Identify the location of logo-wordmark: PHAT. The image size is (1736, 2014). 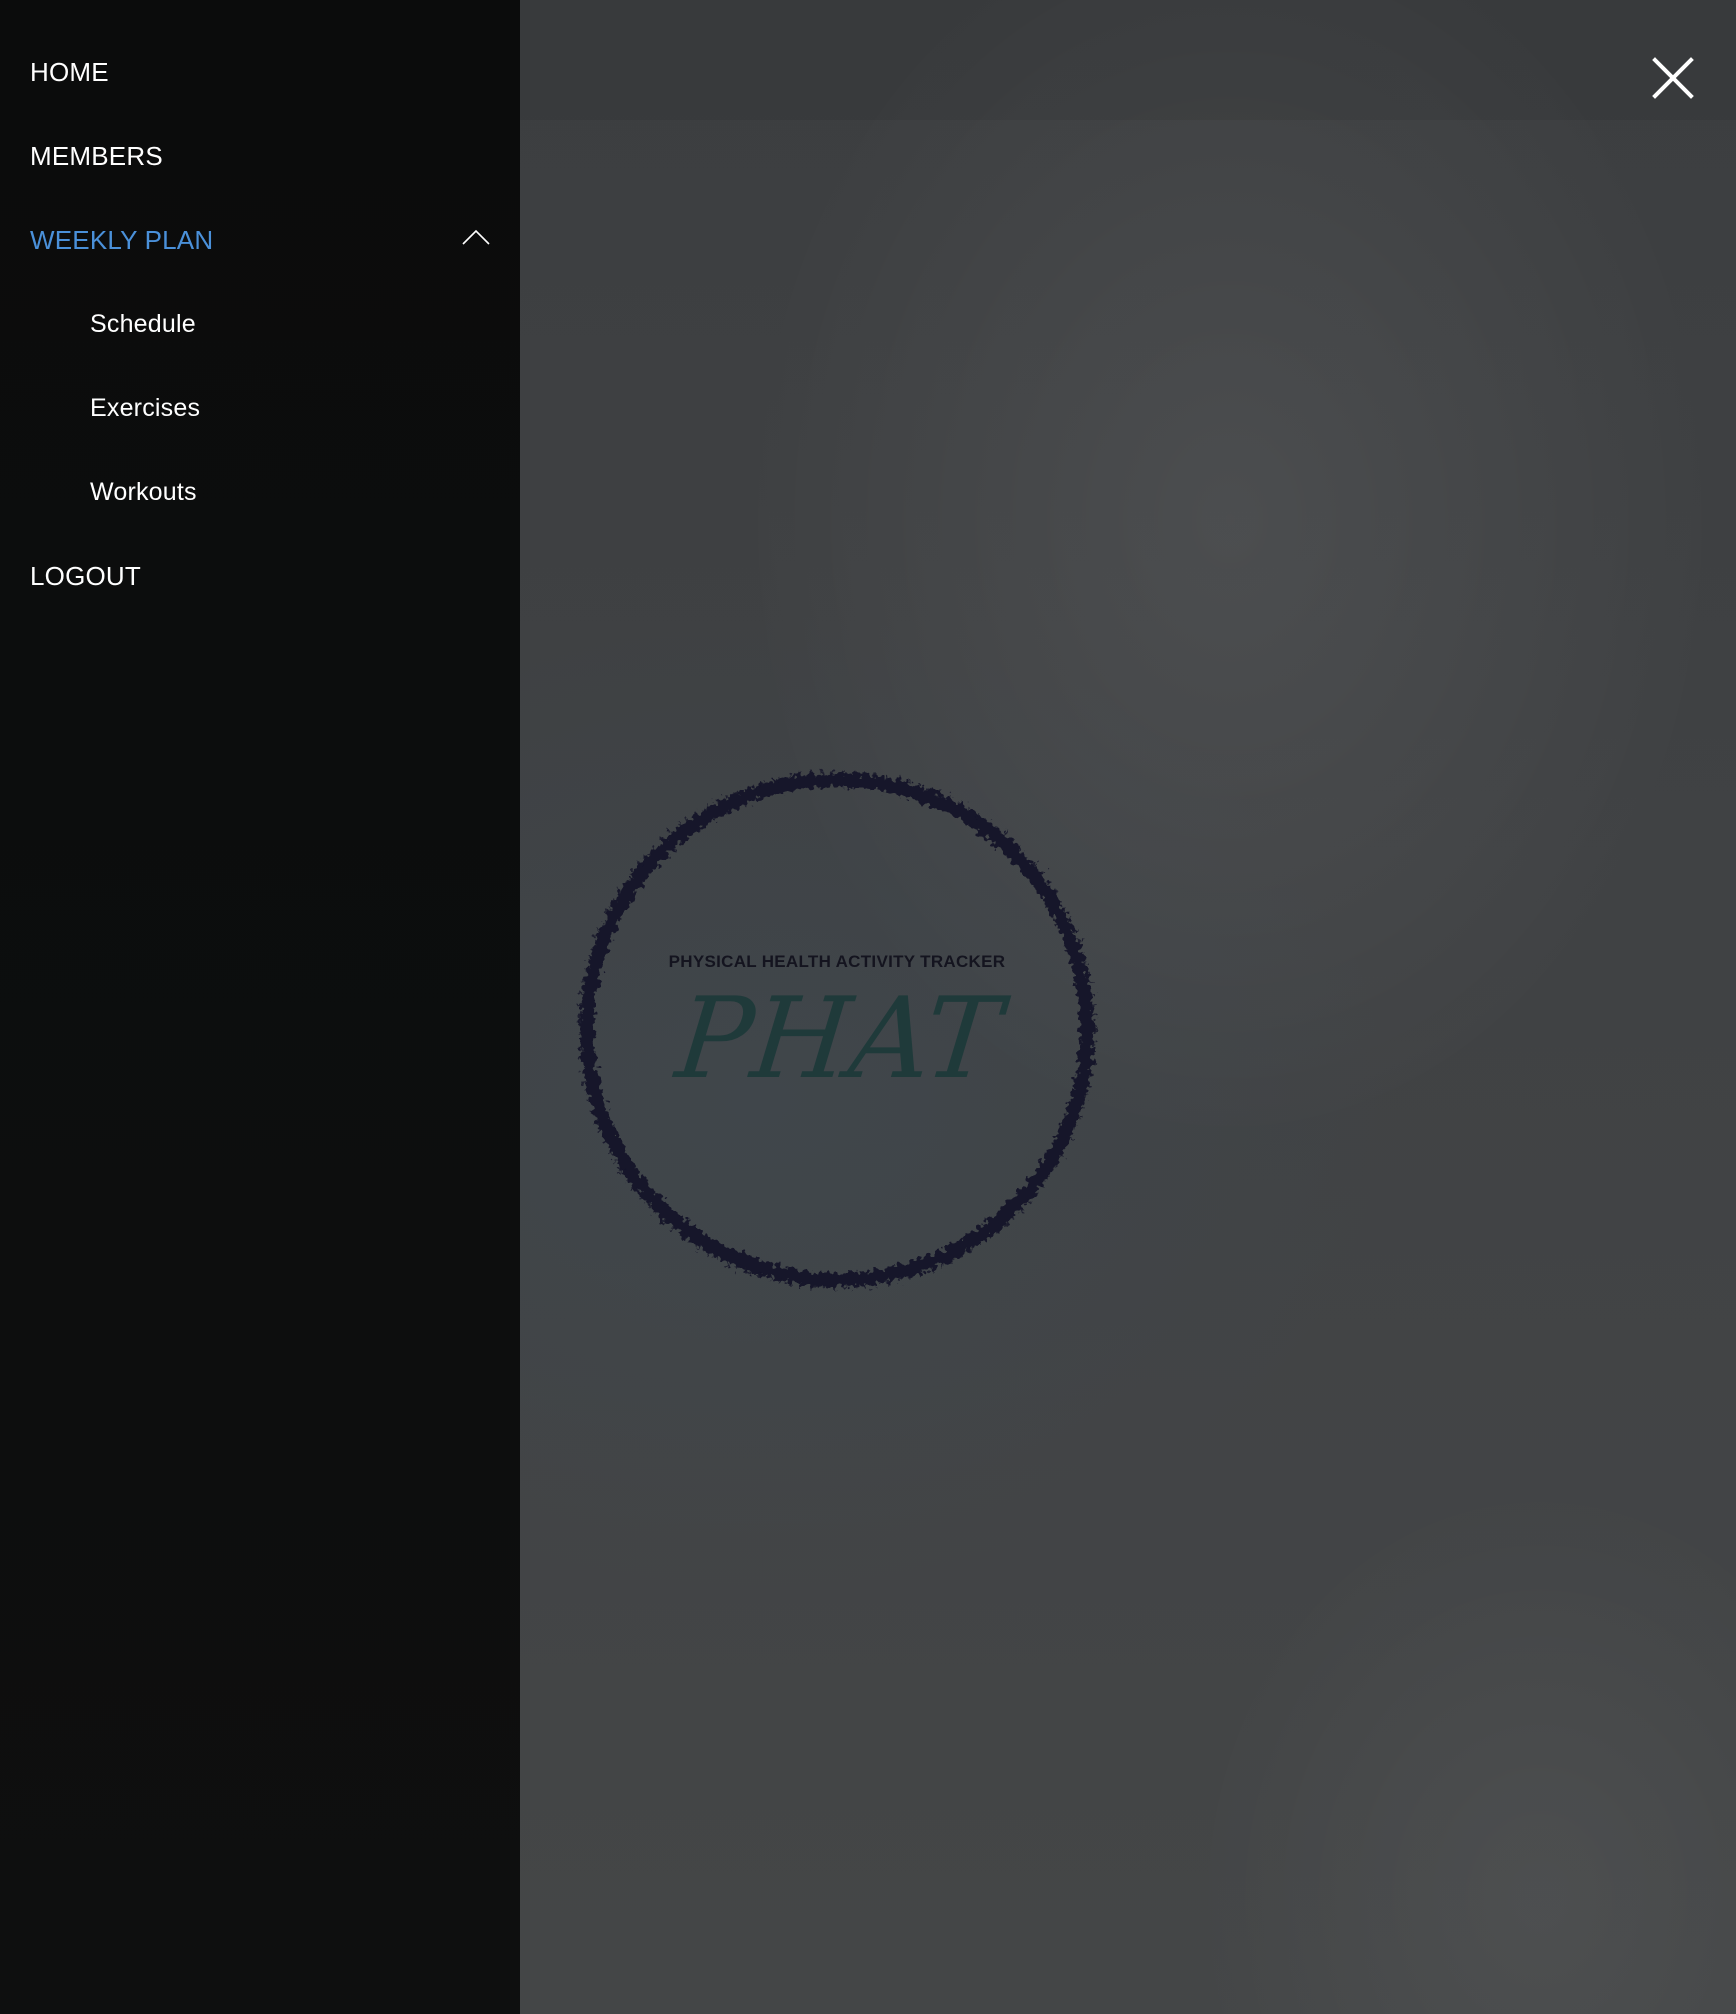
(841, 1039).